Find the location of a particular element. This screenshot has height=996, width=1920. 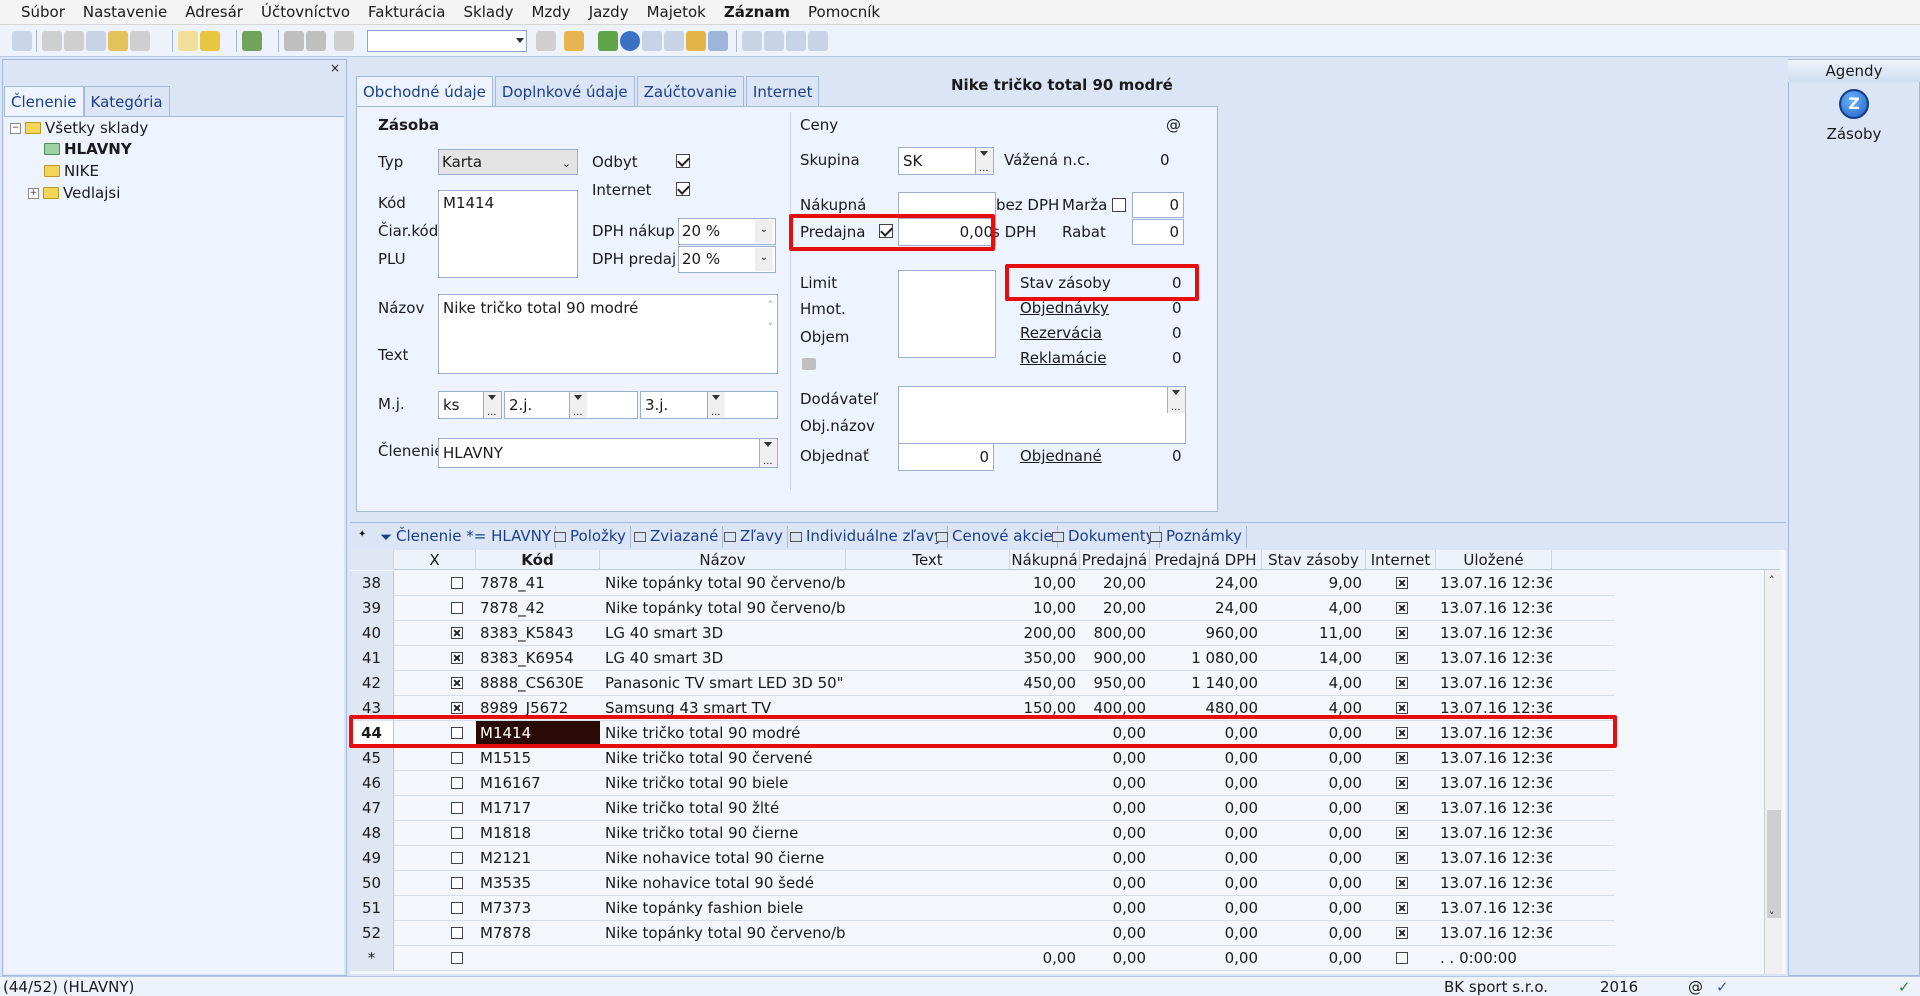

cell-predajna-dph: 960,00 is located at coordinates (1206, 633).